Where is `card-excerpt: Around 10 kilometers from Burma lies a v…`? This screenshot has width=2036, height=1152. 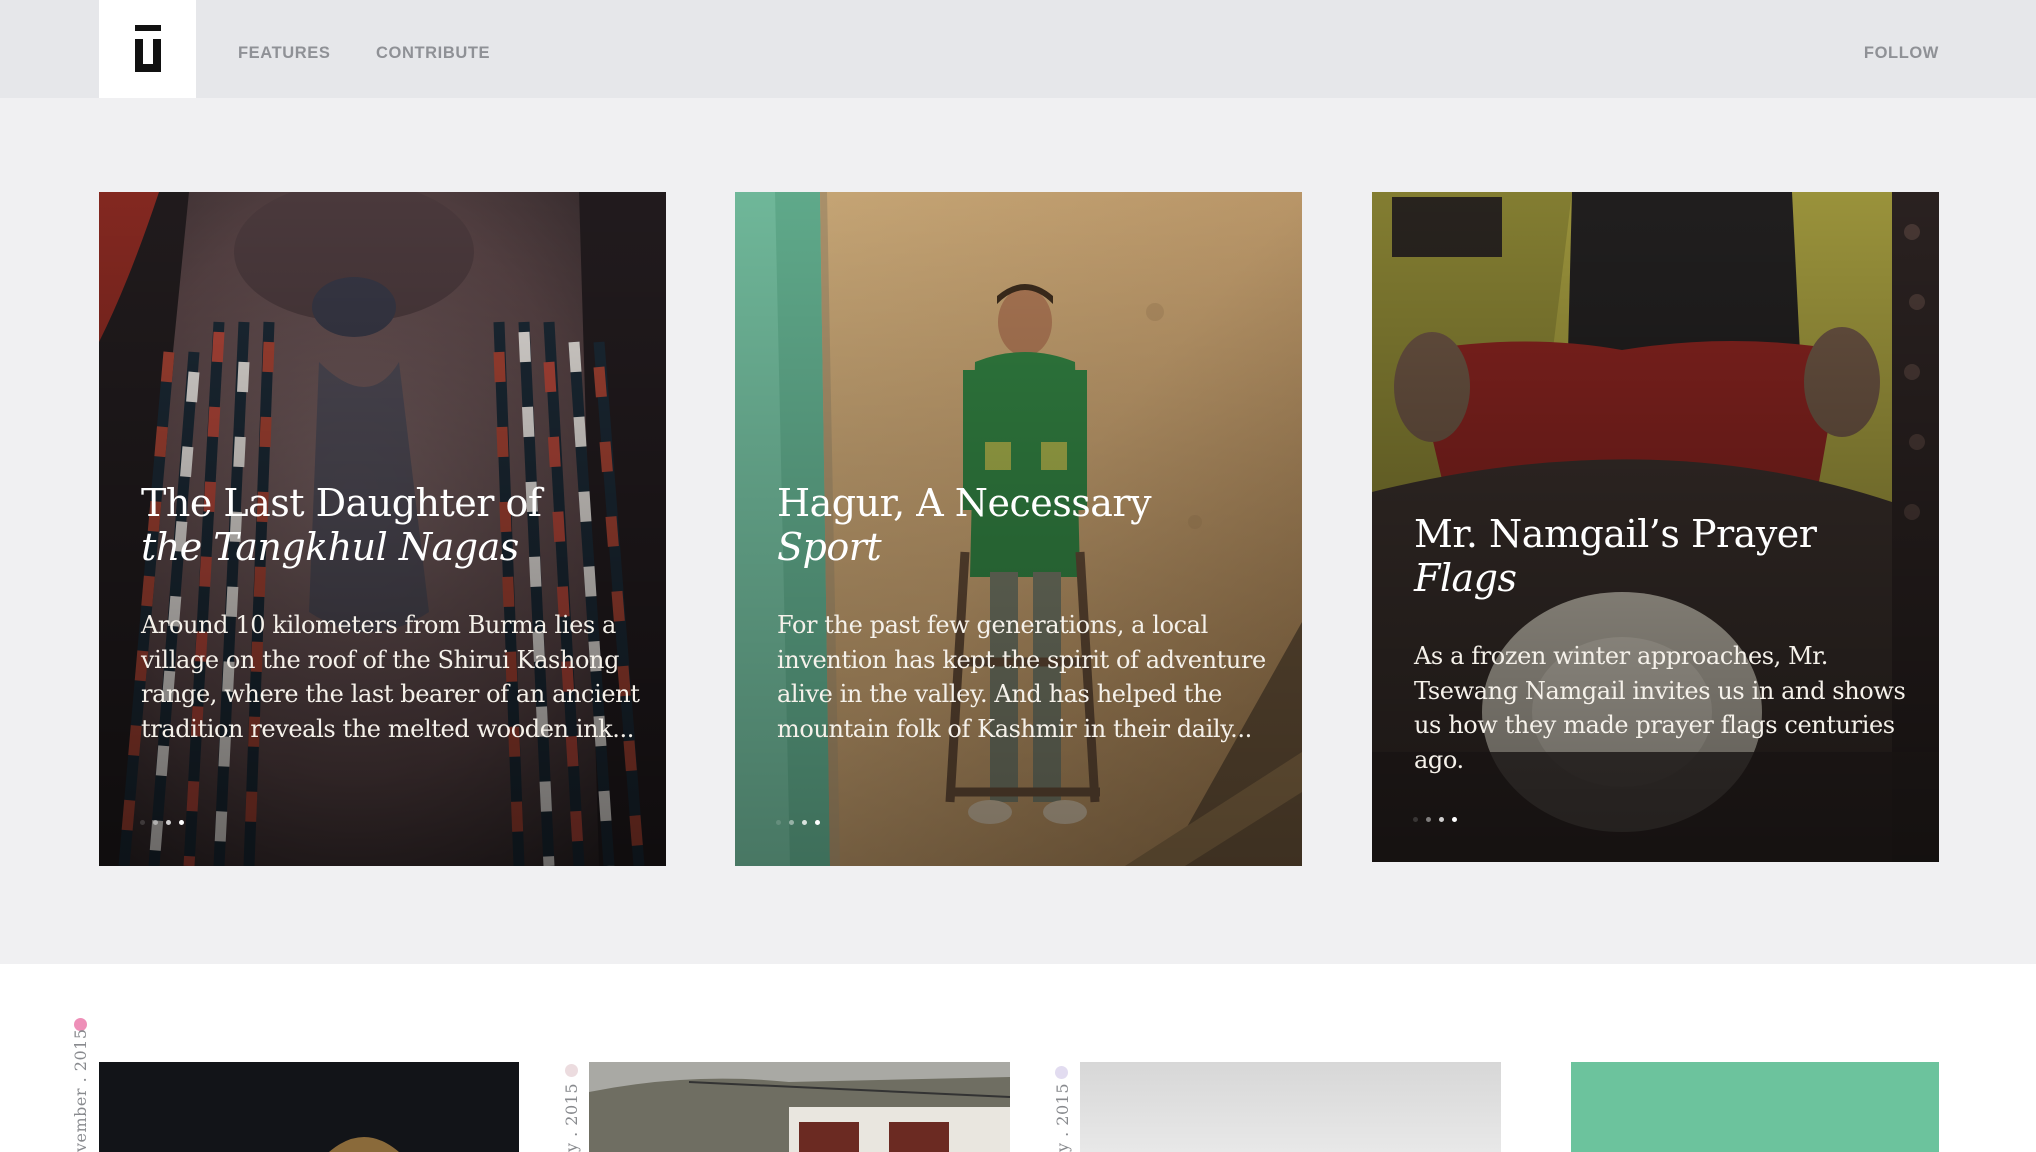
card-excerpt: Around 10 kilometers from Burma lies a v… is located at coordinates (390, 677).